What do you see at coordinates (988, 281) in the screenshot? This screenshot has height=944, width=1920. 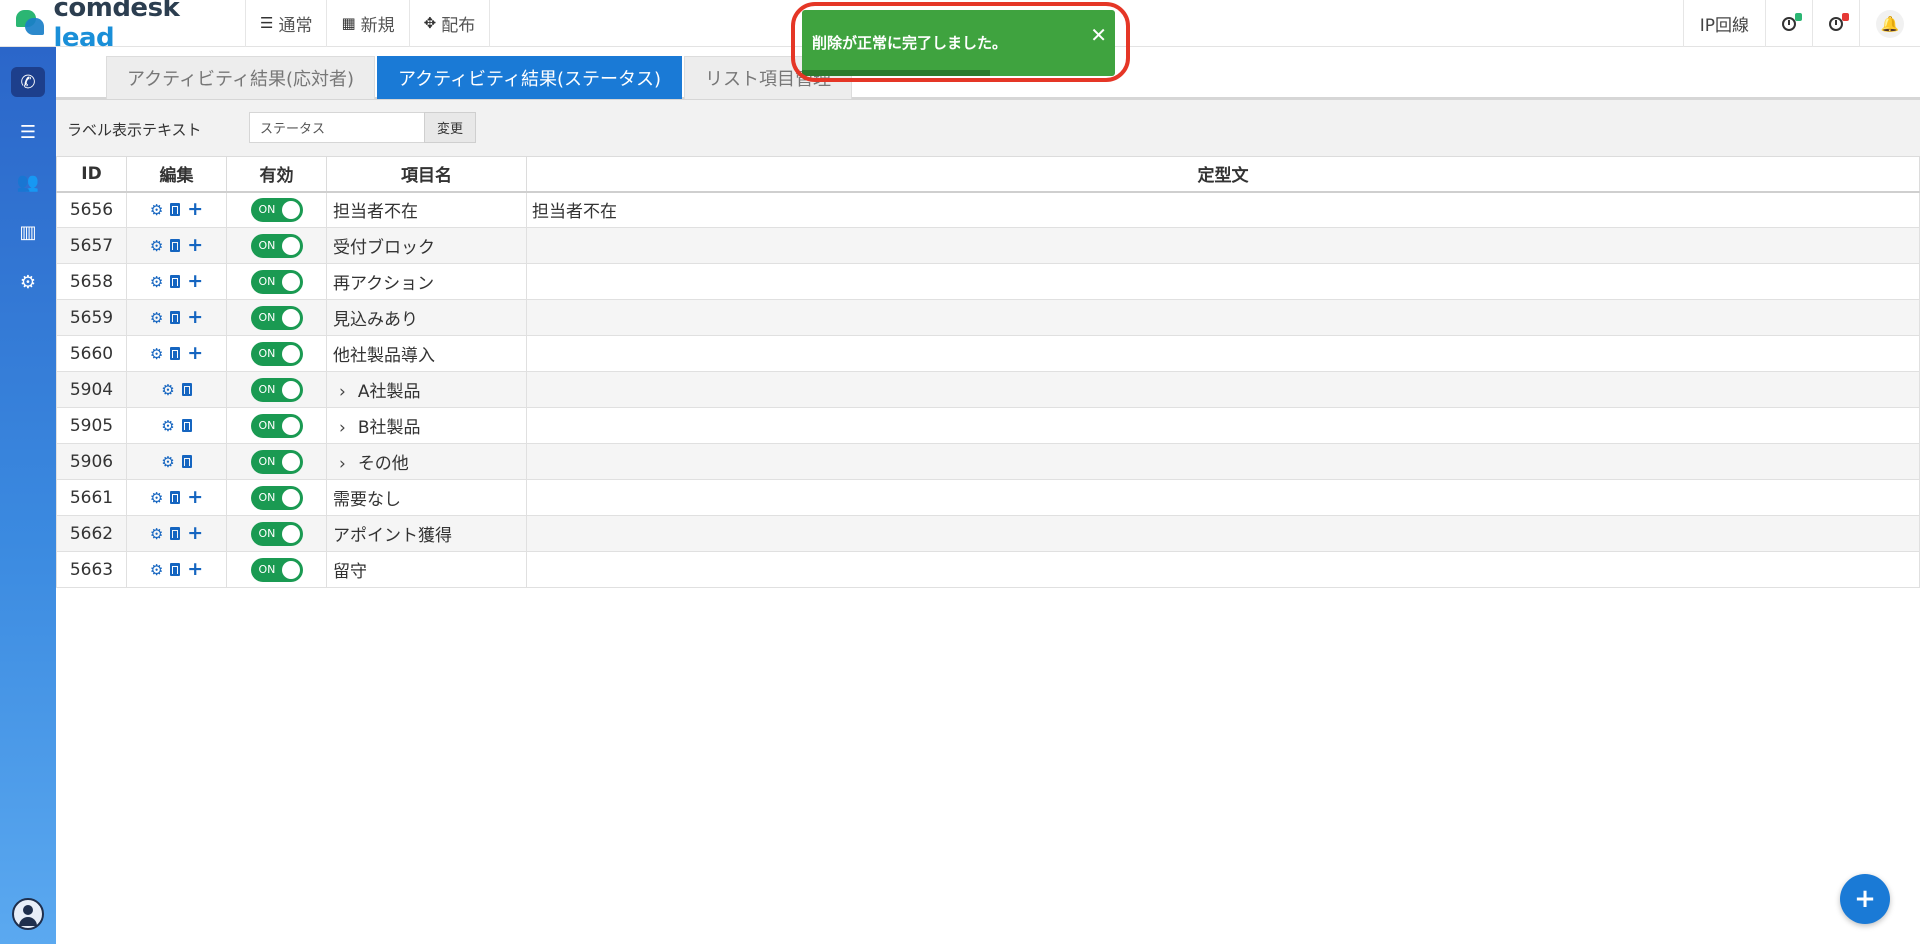 I see `table-row: 5658 ⚙ + ON 再アクション` at bounding box center [988, 281].